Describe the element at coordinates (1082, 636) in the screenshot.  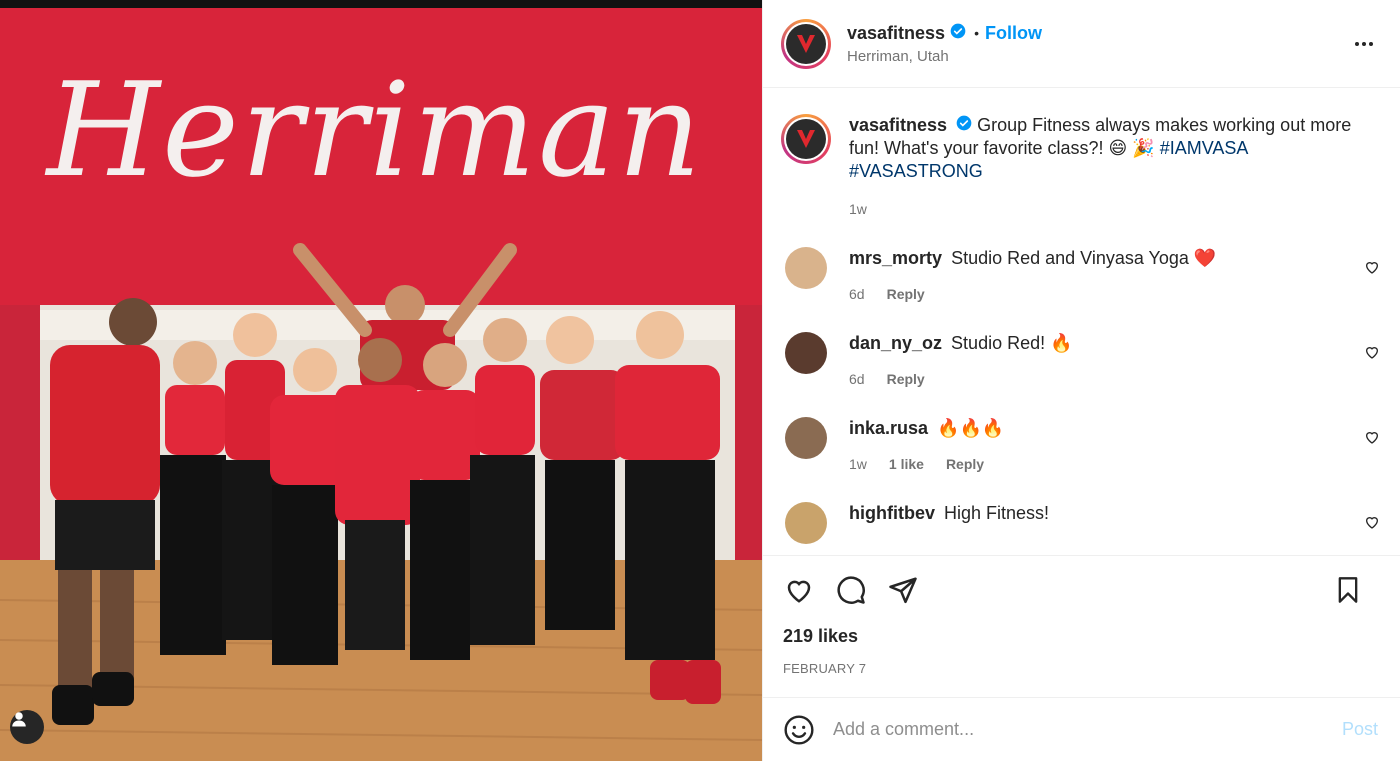
I see `likes-count: 219 likes` at that location.